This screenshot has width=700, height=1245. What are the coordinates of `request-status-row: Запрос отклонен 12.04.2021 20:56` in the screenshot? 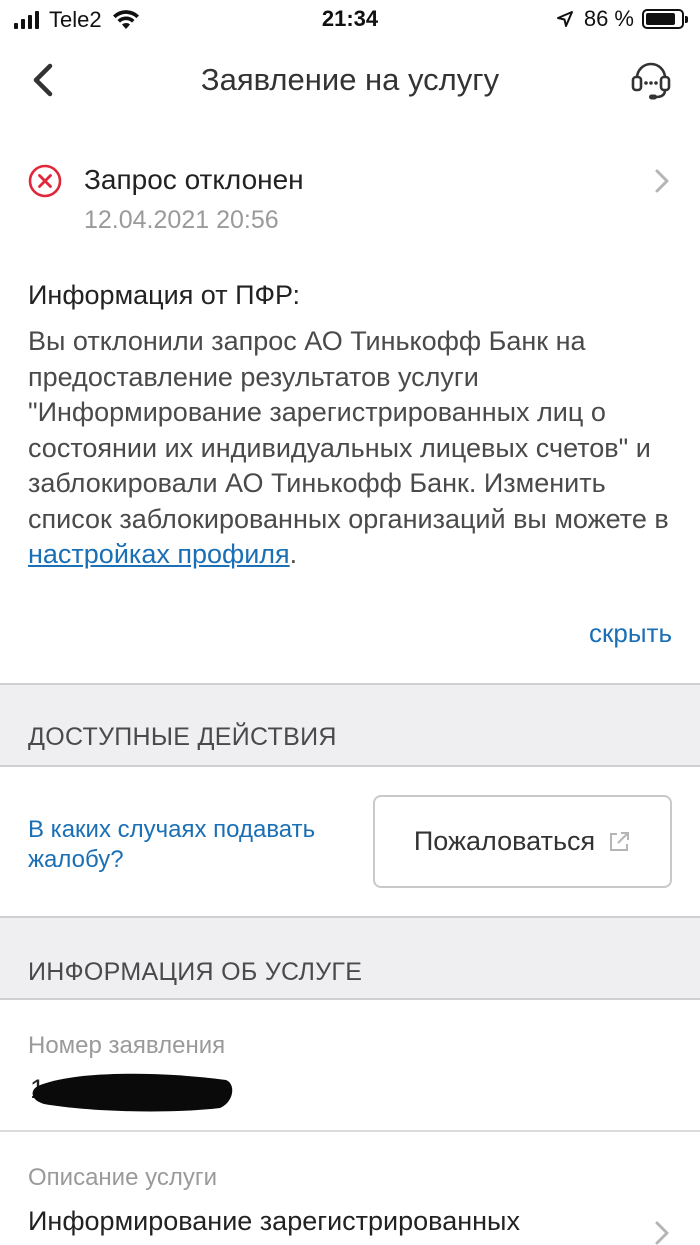 It's located at (350, 200).